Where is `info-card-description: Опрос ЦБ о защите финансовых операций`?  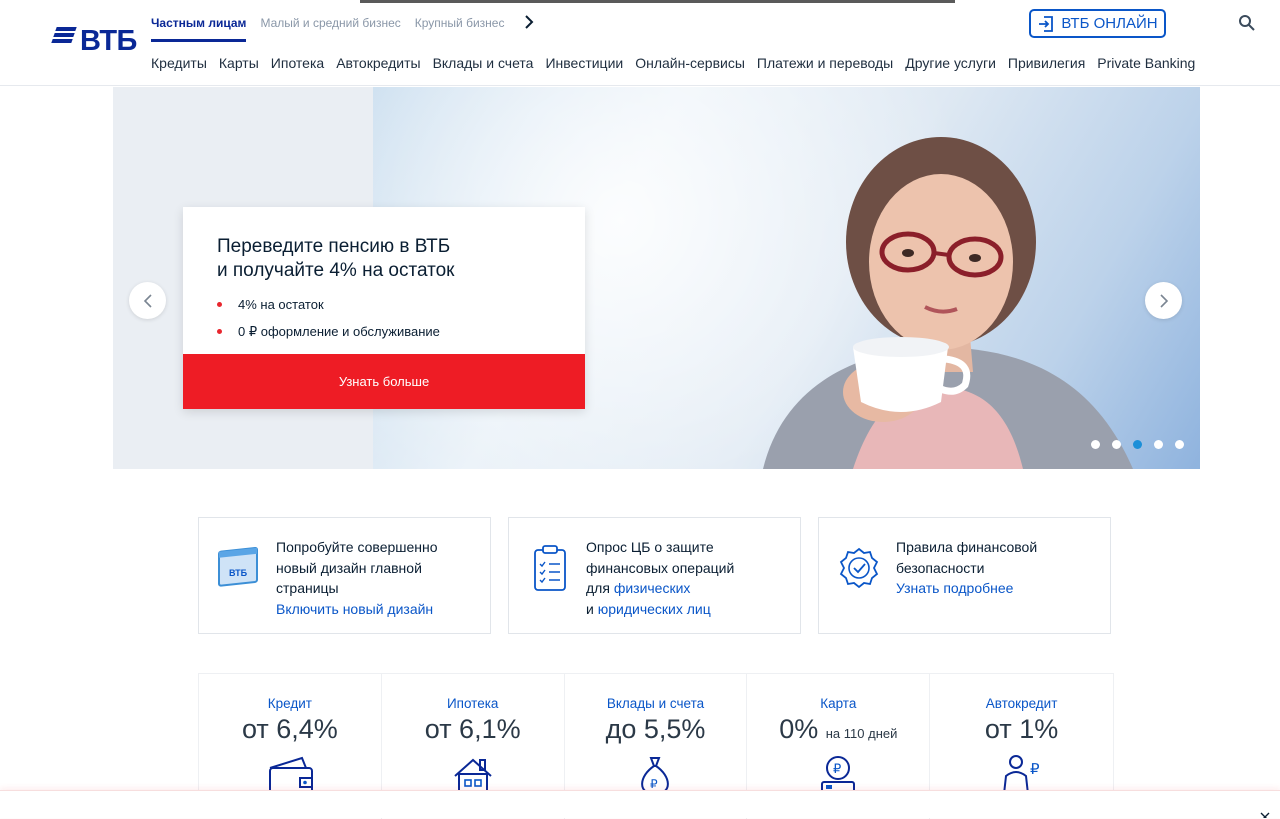 info-card-description: Опрос ЦБ о защите финансовых операций is located at coordinates (660, 557).